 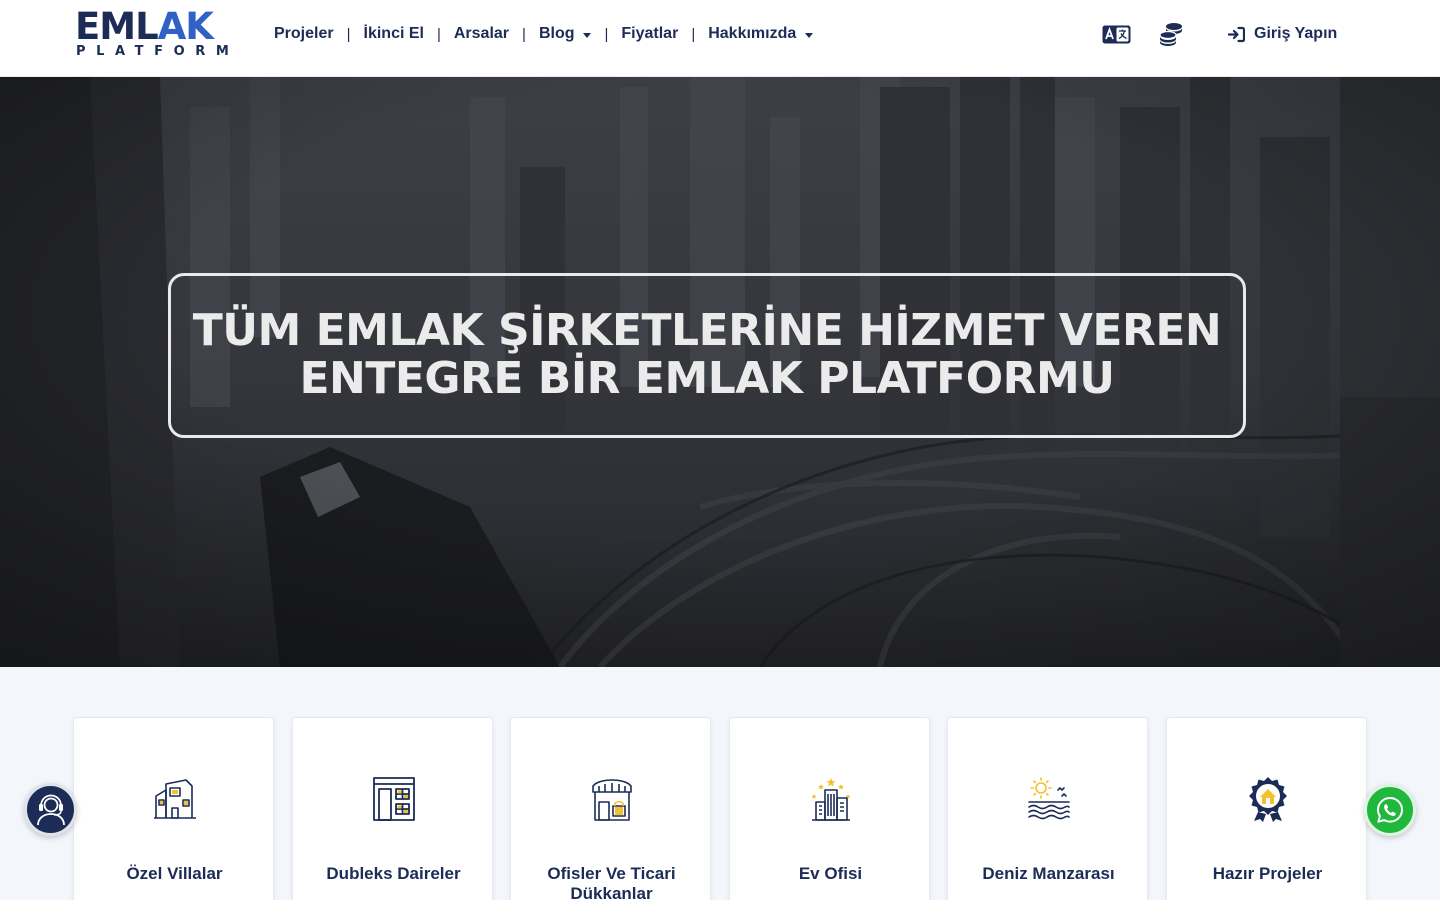 I want to click on login-label: Giriş Yapın, so click(x=1296, y=33).